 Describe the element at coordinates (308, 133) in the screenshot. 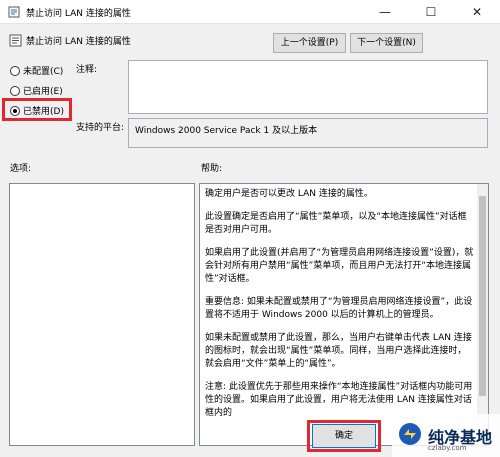

I see `supported-platform-field: Windows 2000 Service Pack 1 及以上版本` at that location.